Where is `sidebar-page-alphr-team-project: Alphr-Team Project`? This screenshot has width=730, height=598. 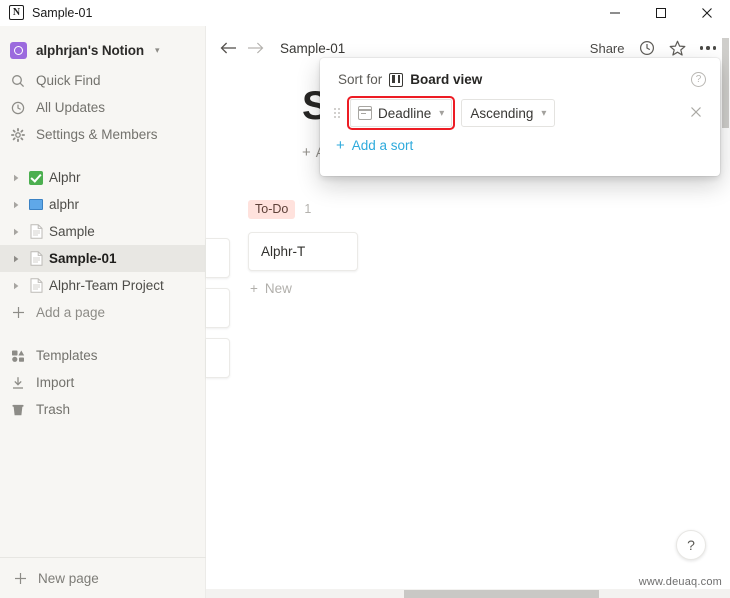
sidebar-page-alphr-team-project: Alphr-Team Project is located at coordinates (102, 285).